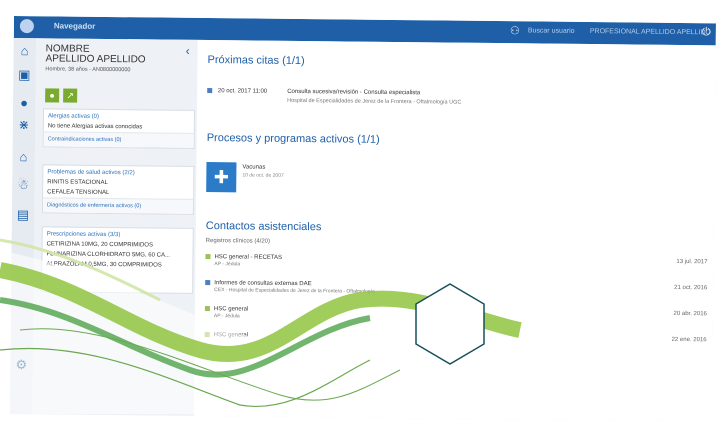 Image resolution: width=716 pixels, height=421 pixels. I want to click on cita-date: 20 oct. 2017 11:00, so click(242, 91).